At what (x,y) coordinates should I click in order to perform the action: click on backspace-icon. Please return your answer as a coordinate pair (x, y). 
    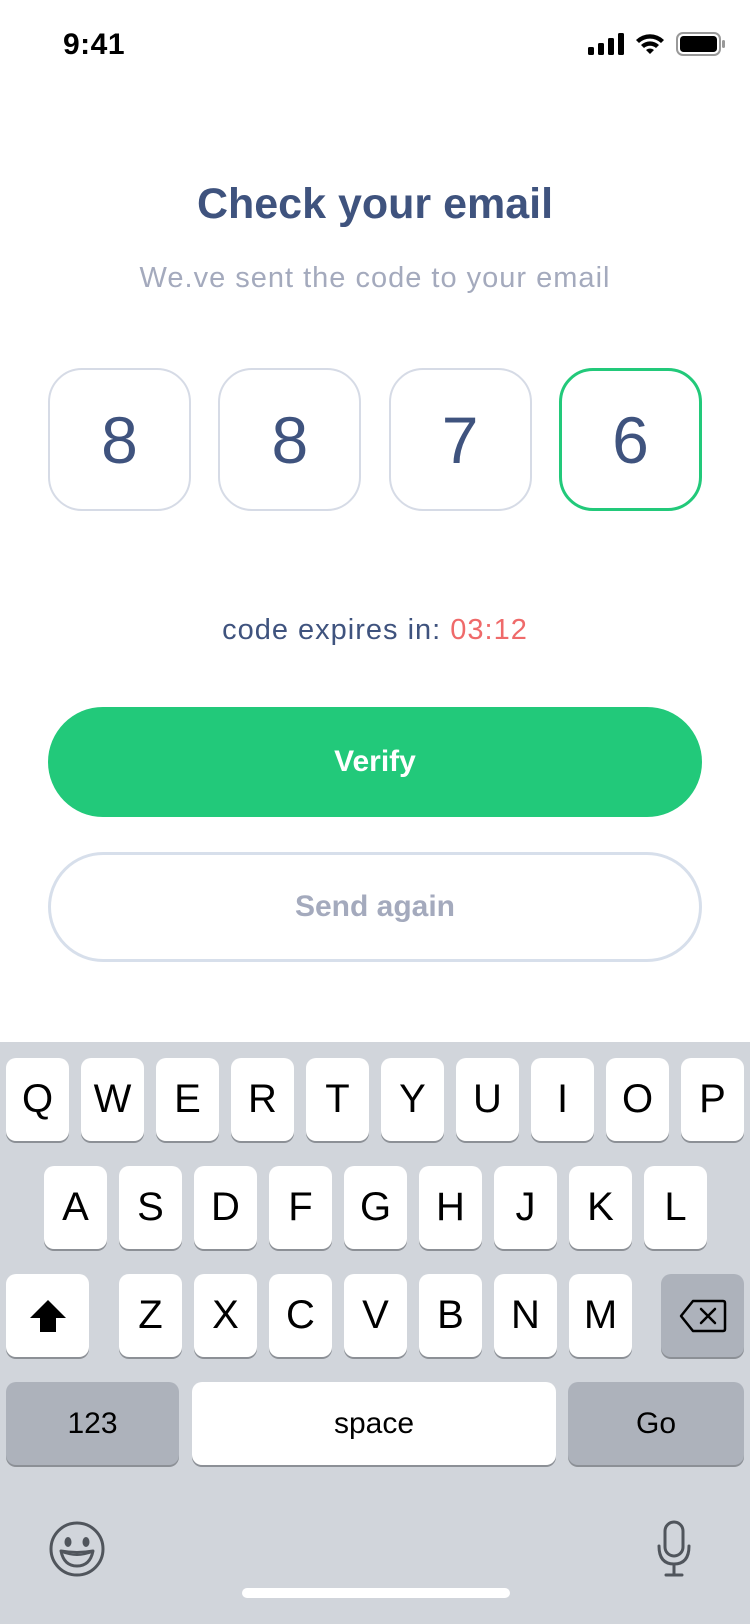
    Looking at the image, I should click on (702, 1315).